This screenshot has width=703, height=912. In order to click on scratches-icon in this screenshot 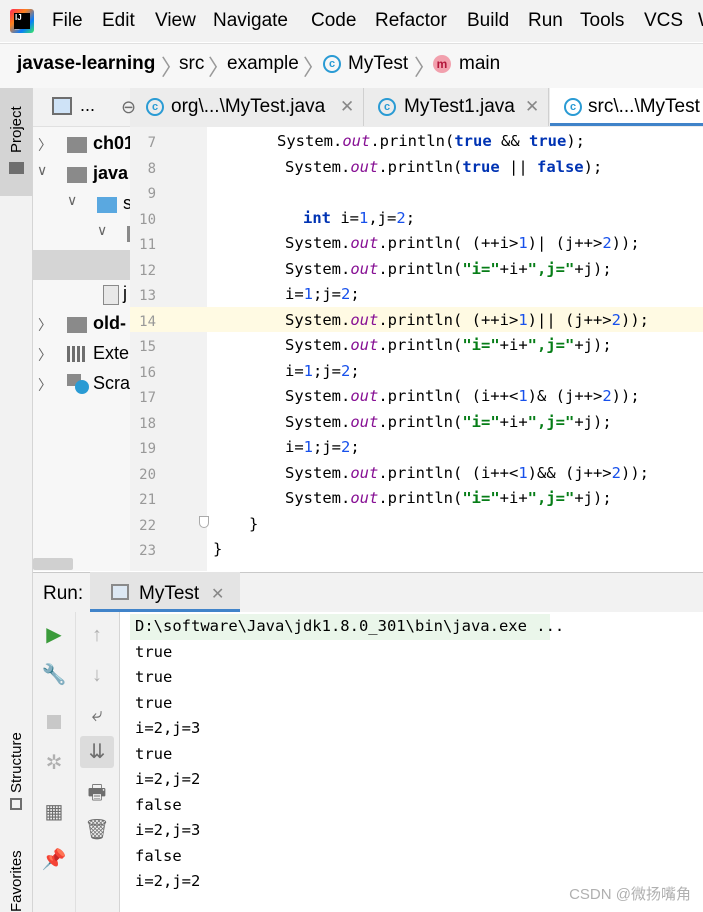, I will do `click(78, 384)`.